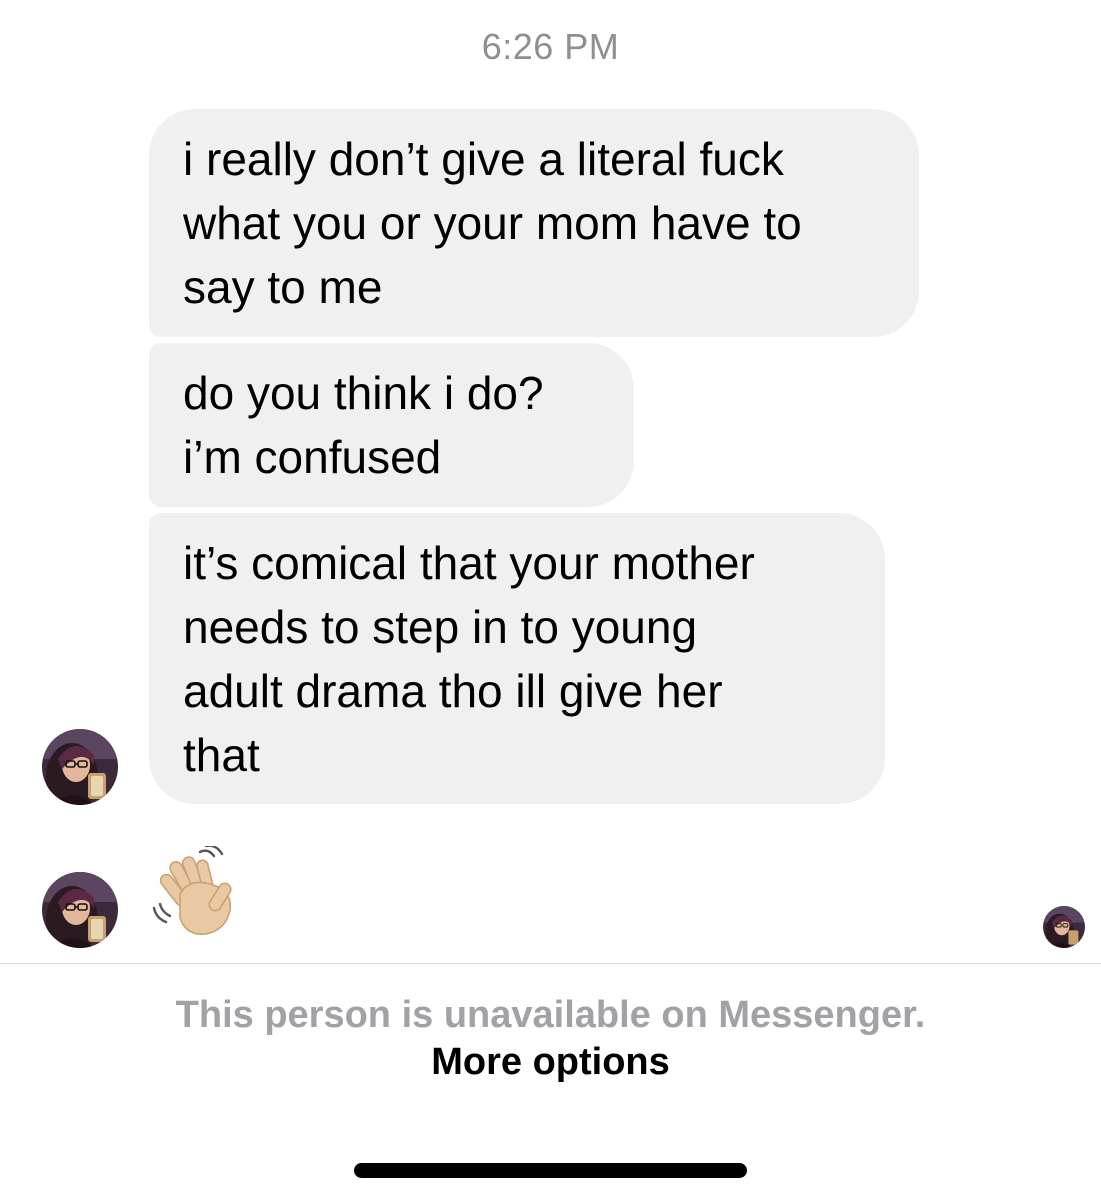 This screenshot has height=1200, width=1101. Describe the element at coordinates (391, 425) in the screenshot. I see `message-bubble: do you think i do? i’m confused` at that location.